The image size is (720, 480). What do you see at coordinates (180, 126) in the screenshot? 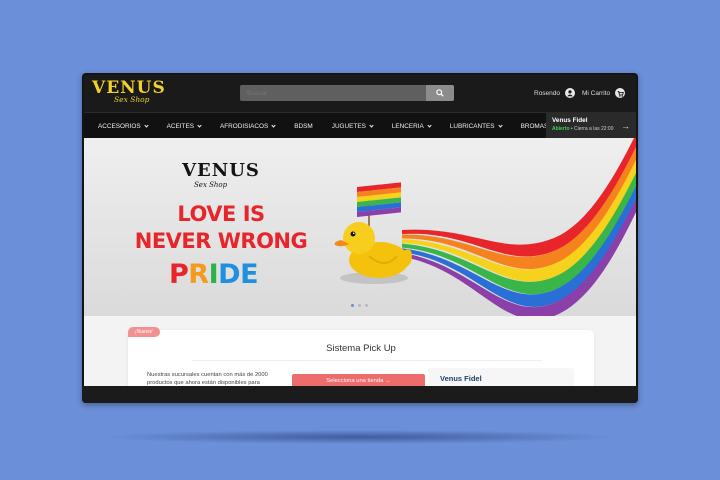
I see `nav-item-label: ACEITES` at bounding box center [180, 126].